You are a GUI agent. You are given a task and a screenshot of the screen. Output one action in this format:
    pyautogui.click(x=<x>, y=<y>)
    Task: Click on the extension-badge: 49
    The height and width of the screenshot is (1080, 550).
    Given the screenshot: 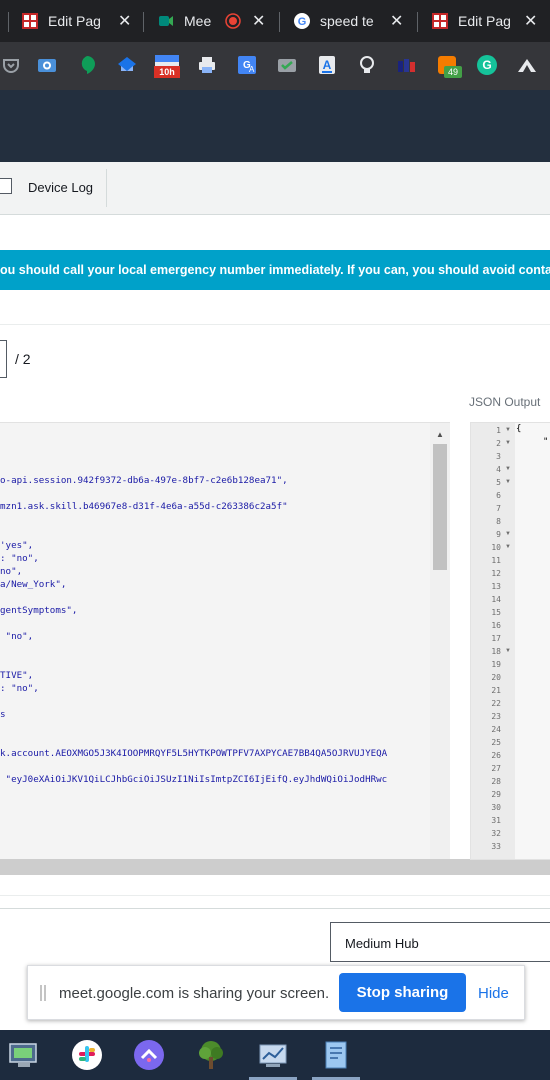 What is the action you would take?
    pyautogui.click(x=453, y=72)
    